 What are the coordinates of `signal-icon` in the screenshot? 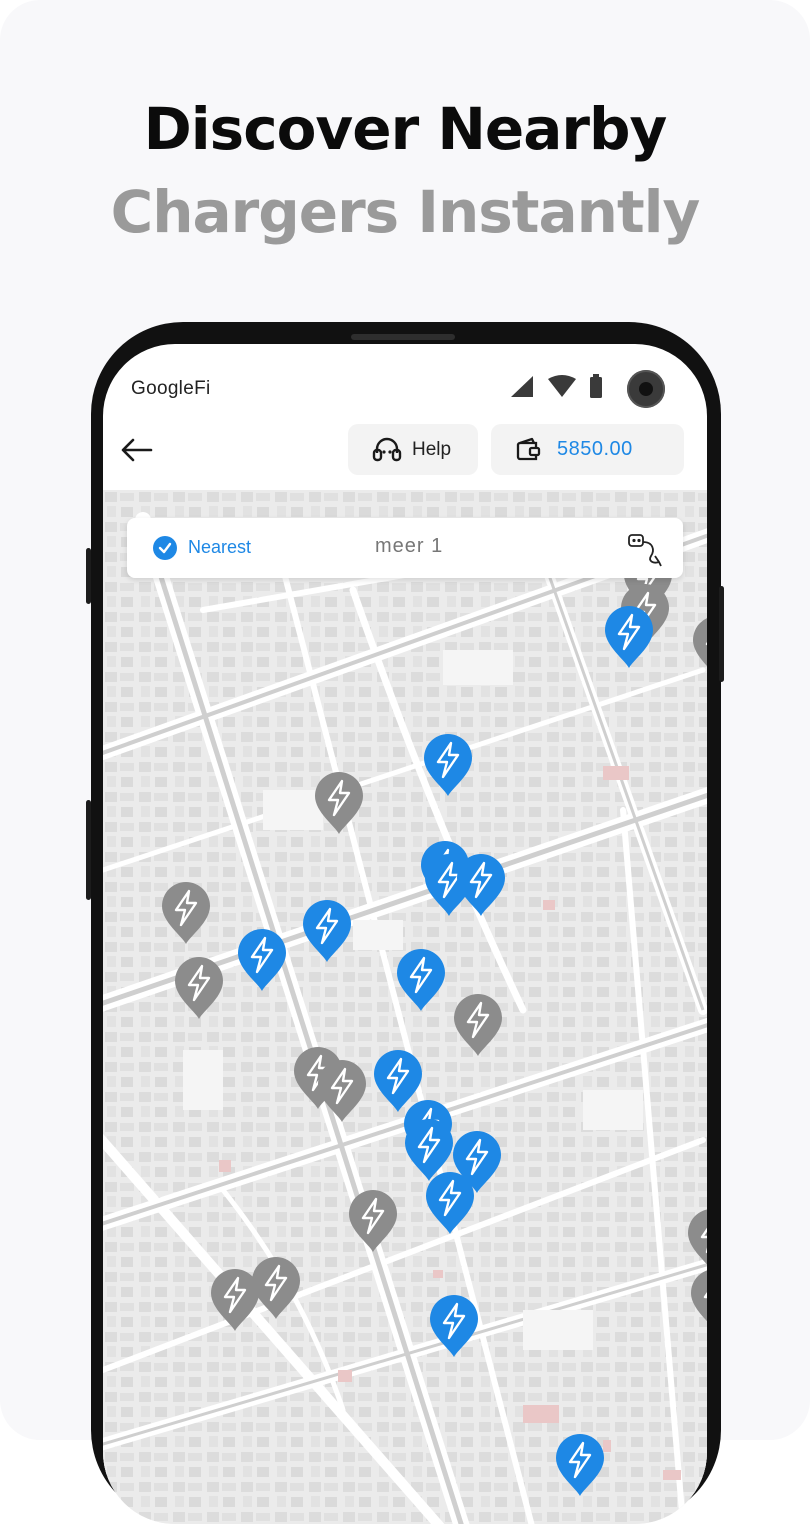 It's located at (522, 386).